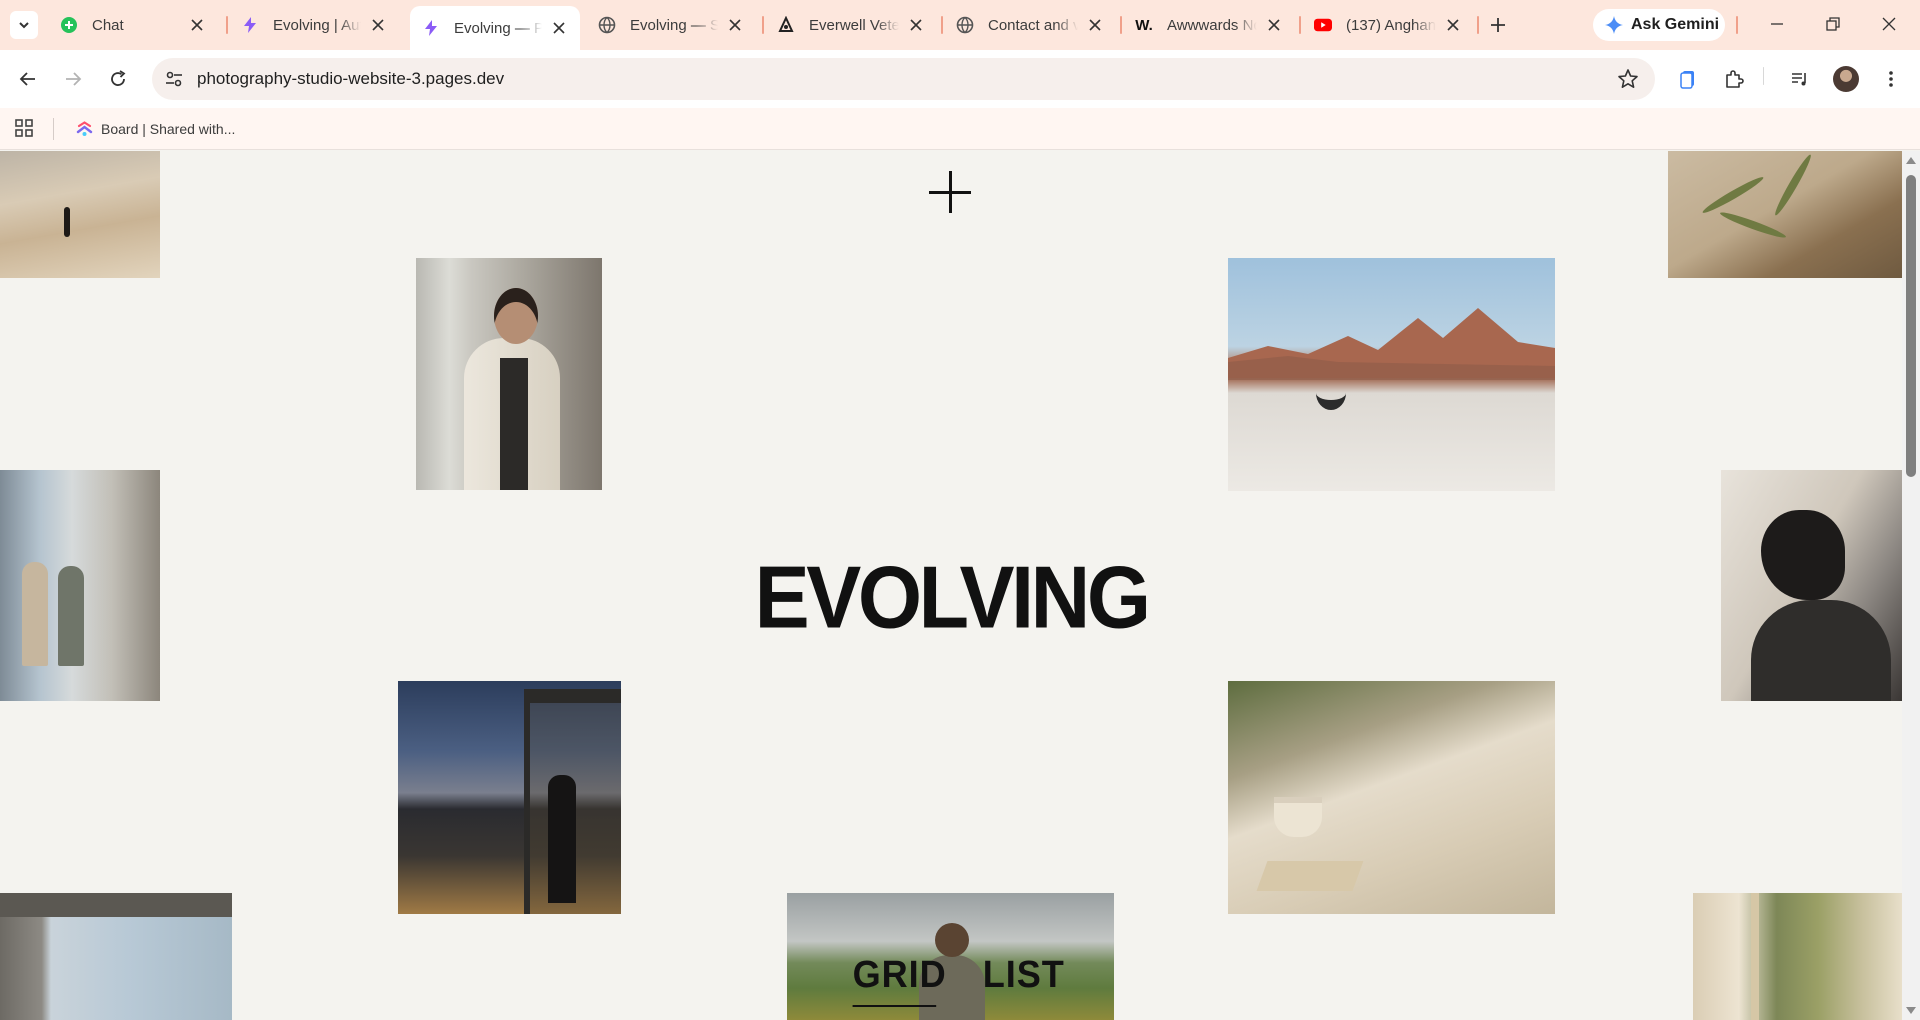 The width and height of the screenshot is (1920, 1020). I want to click on head-shape, so click(516, 316).